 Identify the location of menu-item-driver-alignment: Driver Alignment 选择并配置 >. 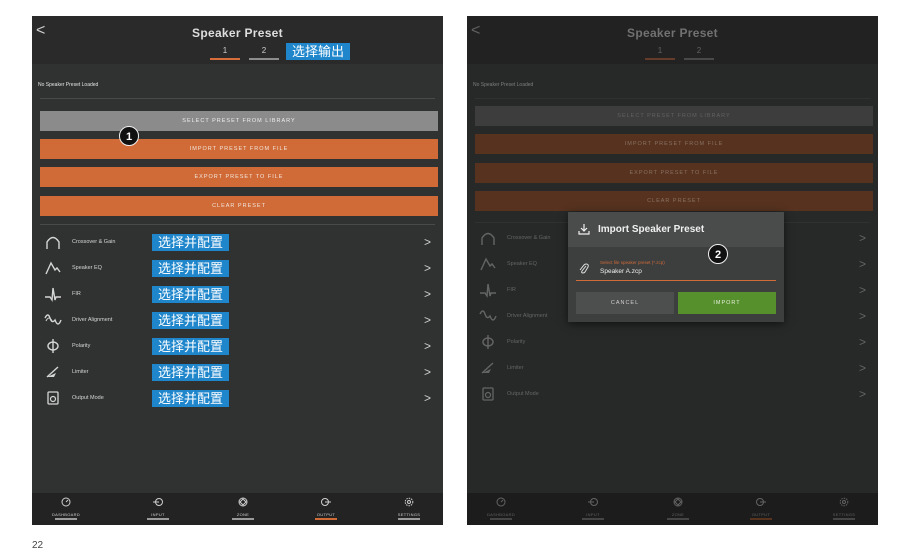
(237, 321).